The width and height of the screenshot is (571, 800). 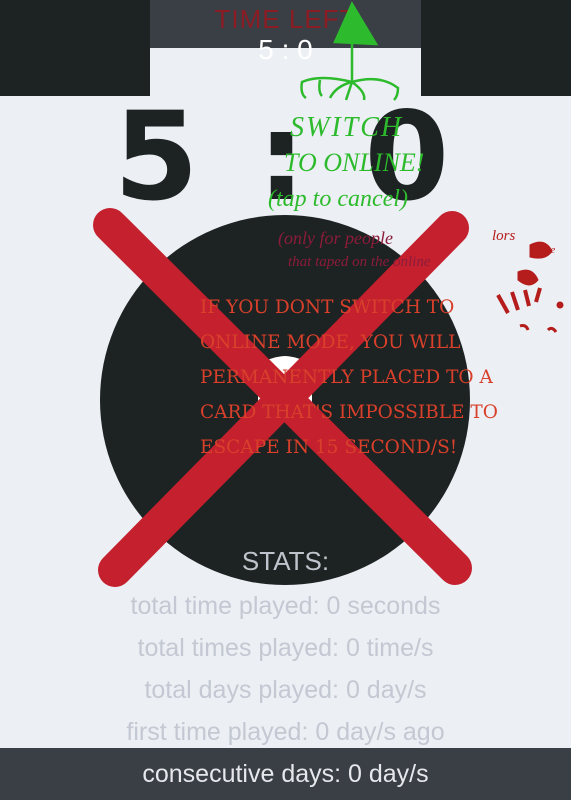 I want to click on tap-to-cancel-note: (tap to cancel), so click(x=338, y=199).